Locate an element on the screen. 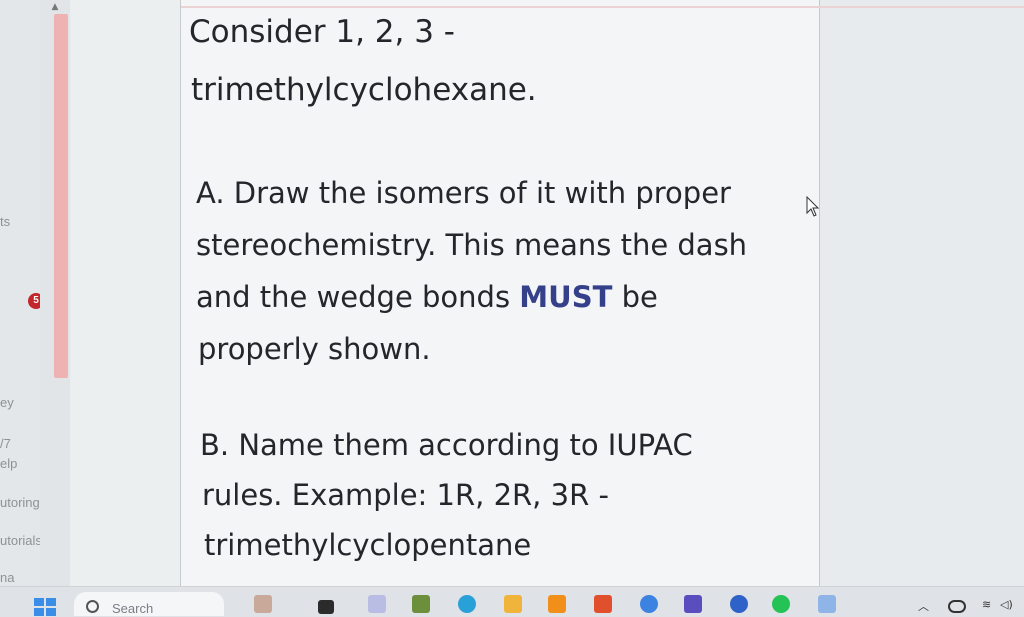 This screenshot has width=1024, height=617. orange-app-icon is located at coordinates (557, 604).